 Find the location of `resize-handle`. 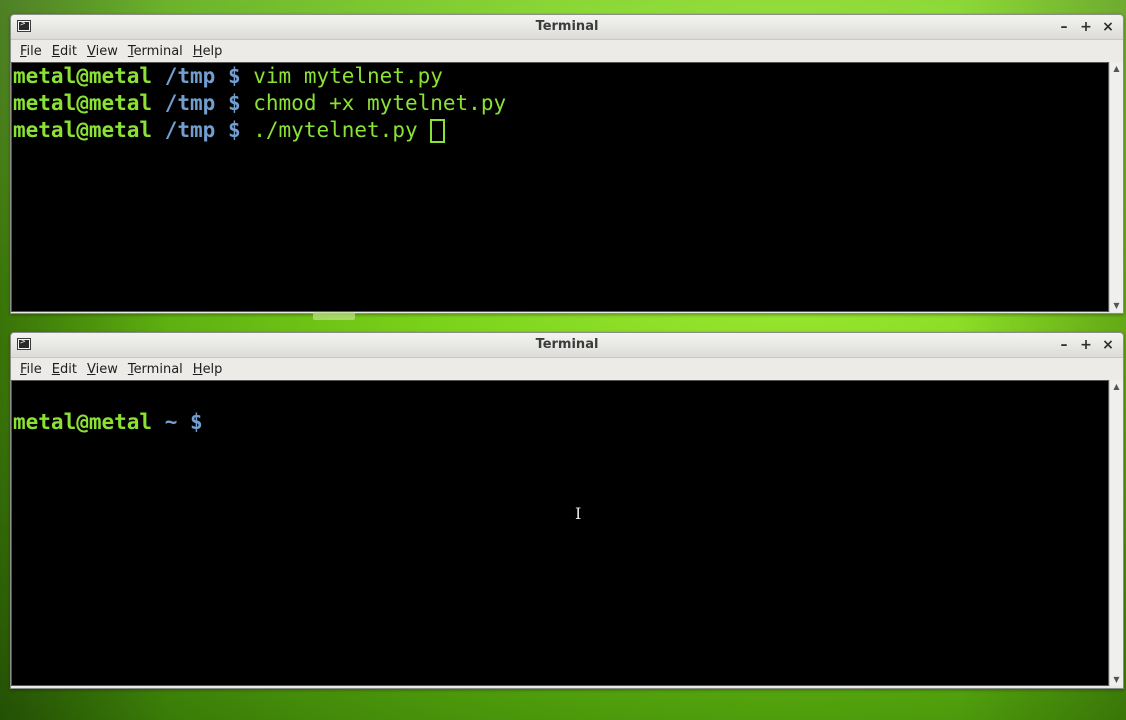

resize-handle is located at coordinates (334, 316).